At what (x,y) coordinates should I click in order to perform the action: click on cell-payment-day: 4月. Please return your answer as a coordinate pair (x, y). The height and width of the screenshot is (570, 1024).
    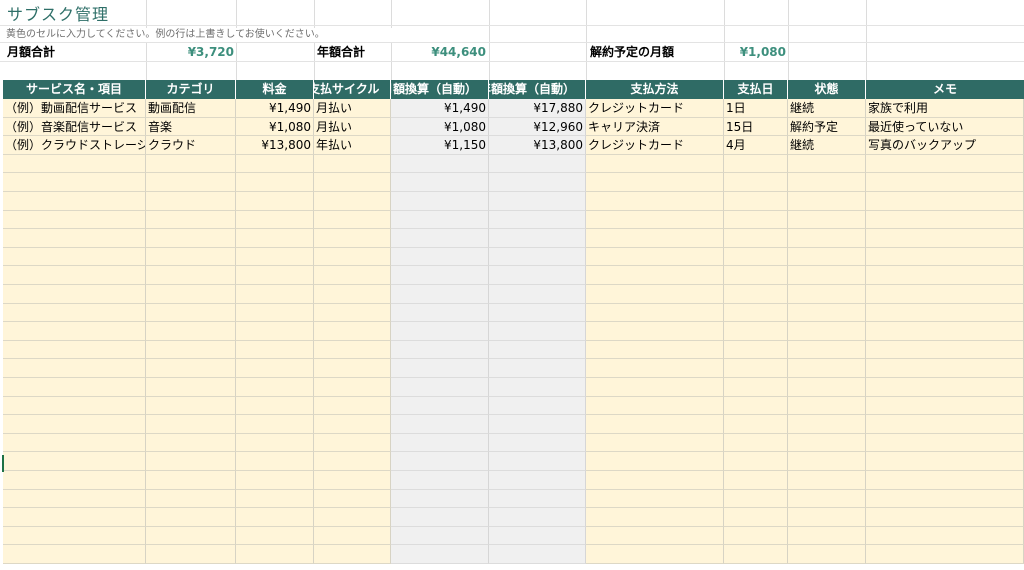
    Looking at the image, I should click on (756, 145).